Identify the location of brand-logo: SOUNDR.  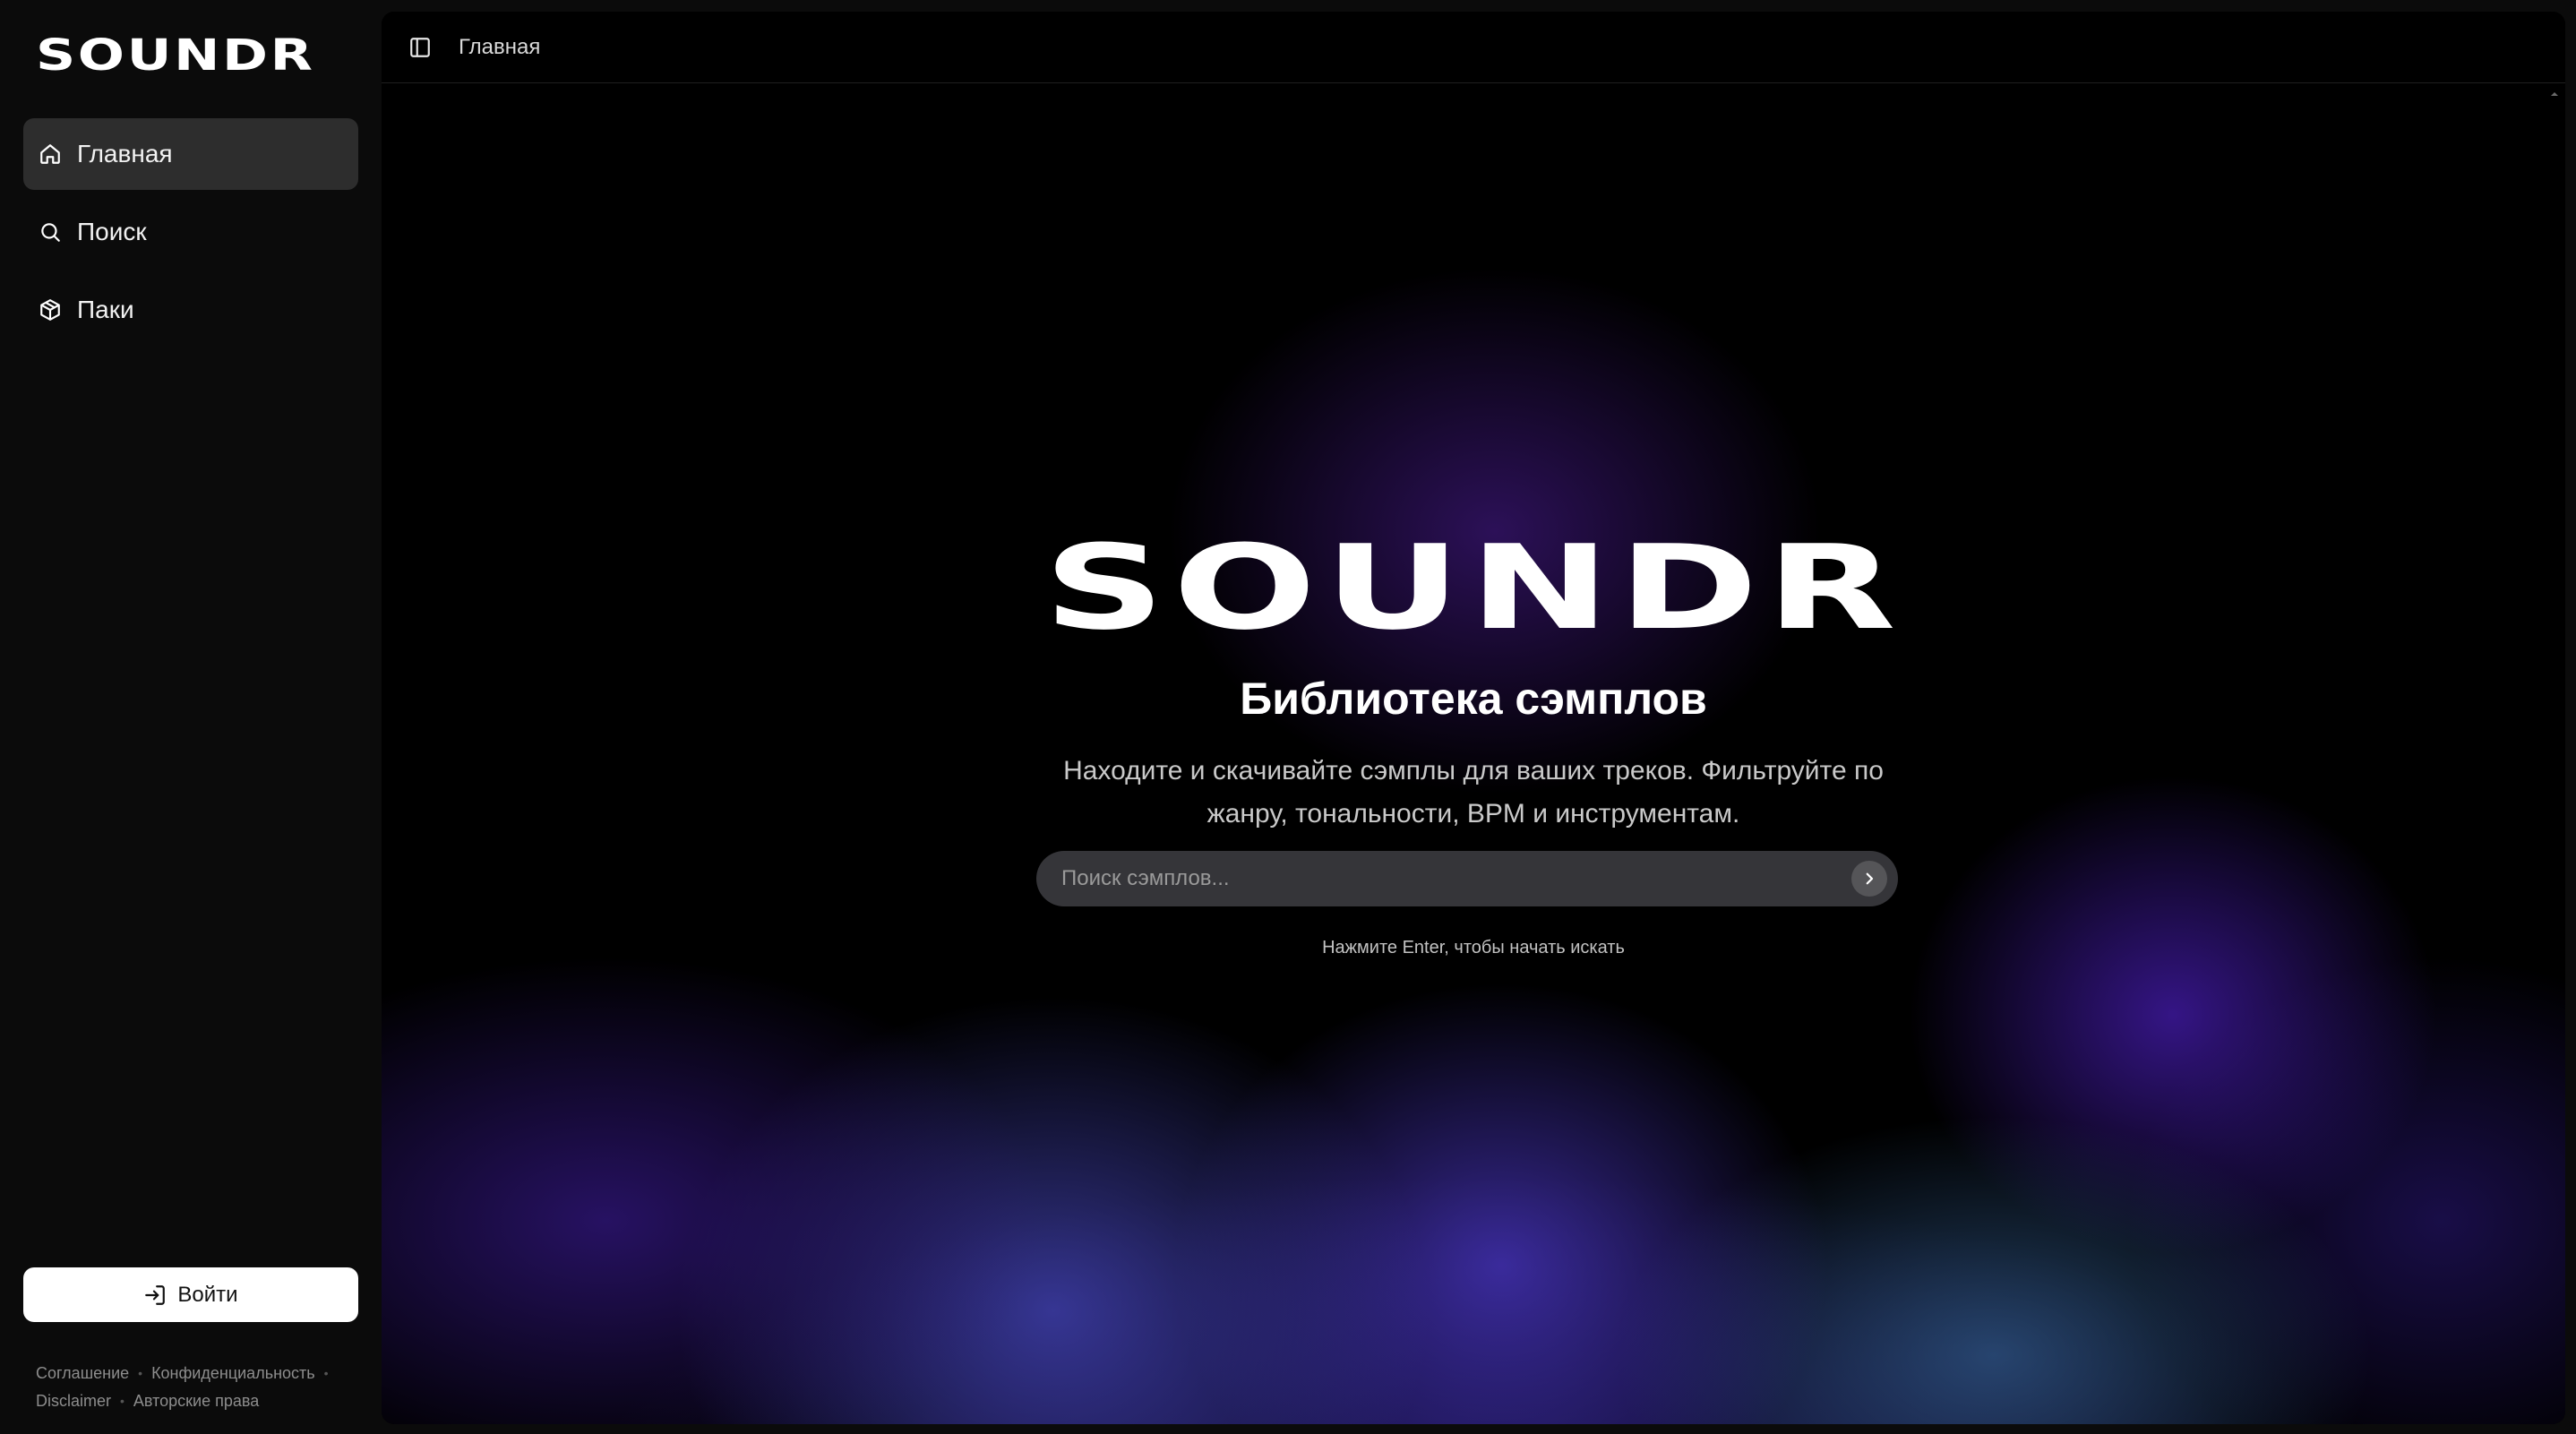
(175, 55).